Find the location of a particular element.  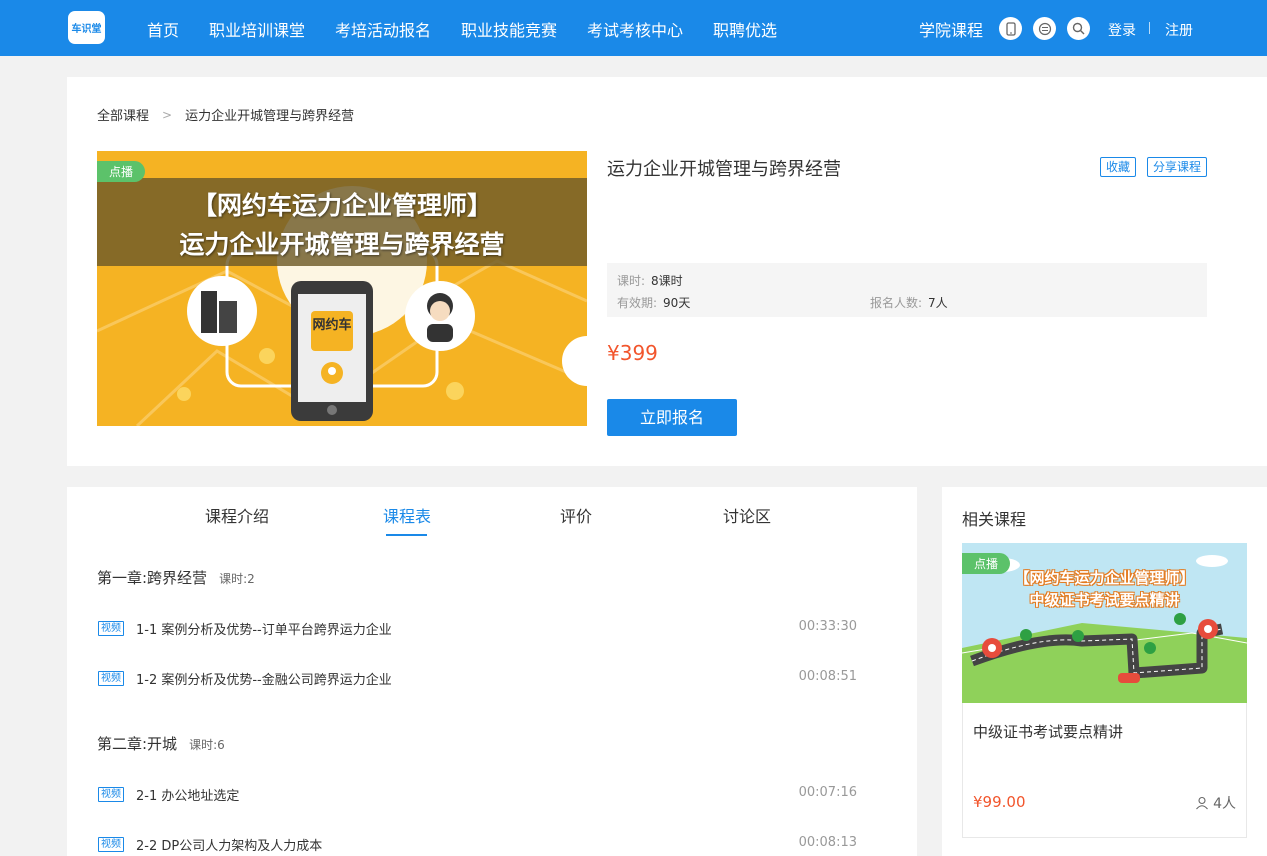

related-enrolled-count: 4人 is located at coordinates (1215, 803).